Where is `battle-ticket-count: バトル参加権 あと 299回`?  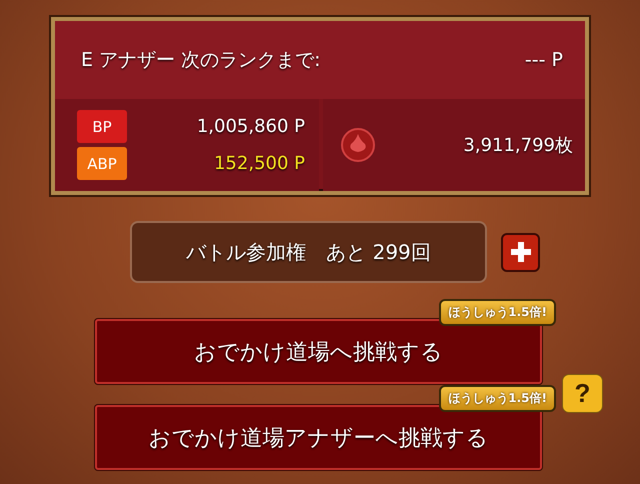 battle-ticket-count: バトル参加権 あと 299回 is located at coordinates (308, 252).